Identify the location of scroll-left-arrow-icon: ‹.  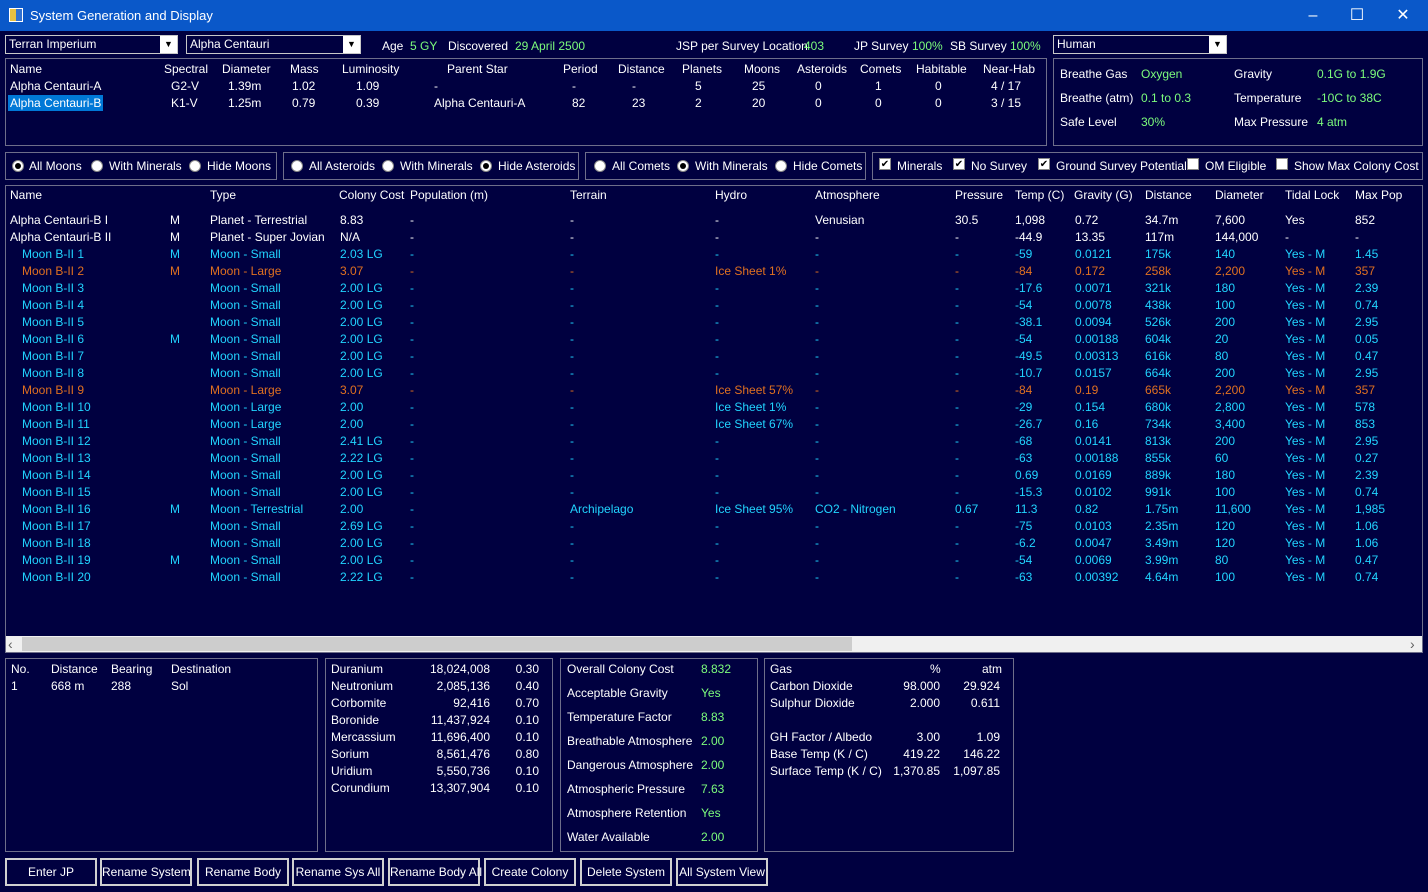
(10, 644).